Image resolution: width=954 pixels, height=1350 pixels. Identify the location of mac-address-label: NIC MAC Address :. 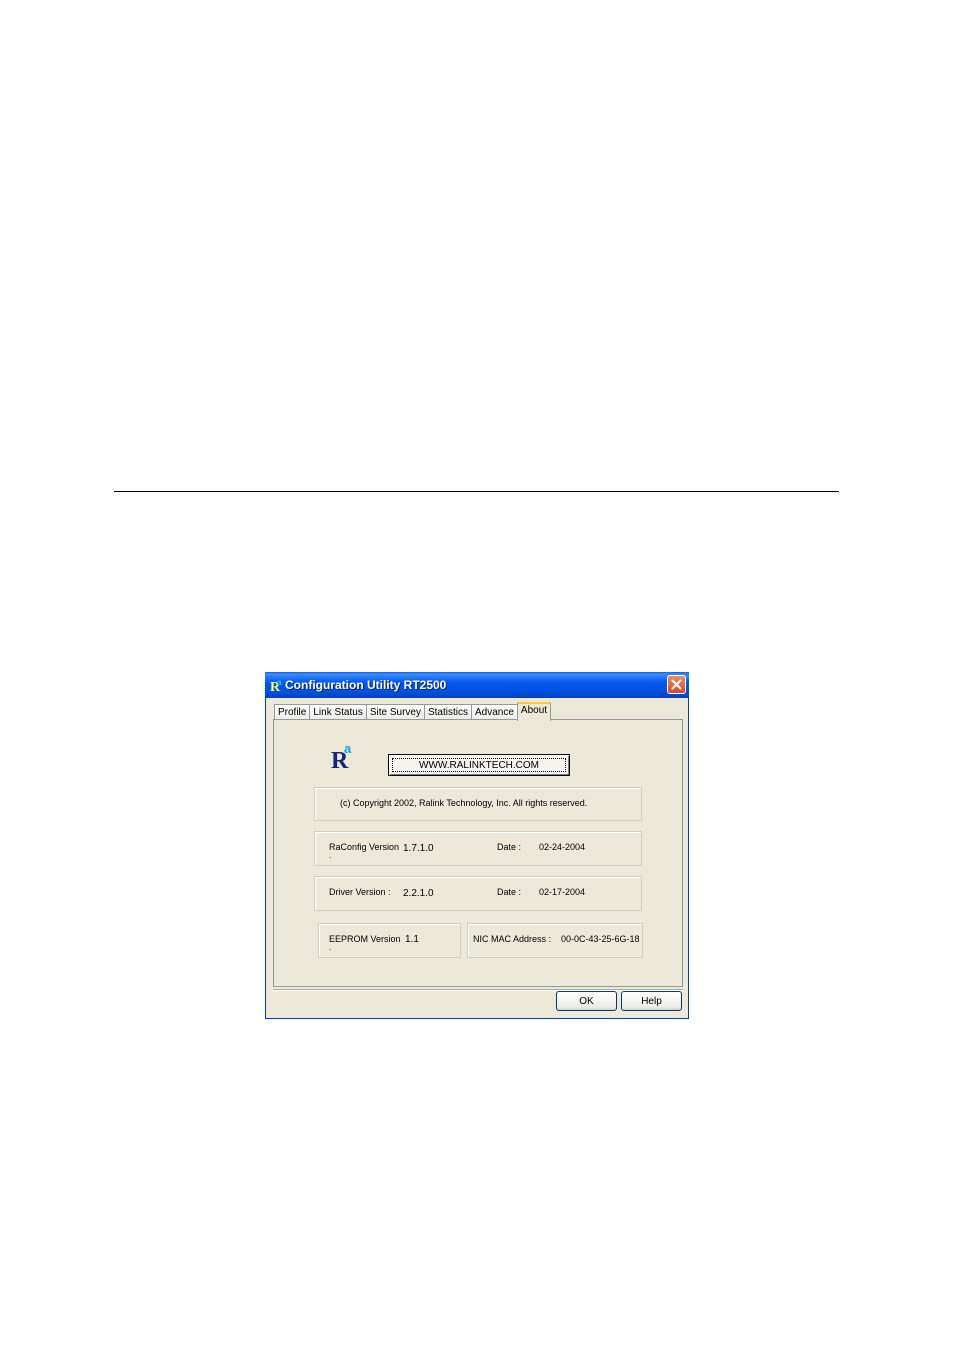
(512, 939).